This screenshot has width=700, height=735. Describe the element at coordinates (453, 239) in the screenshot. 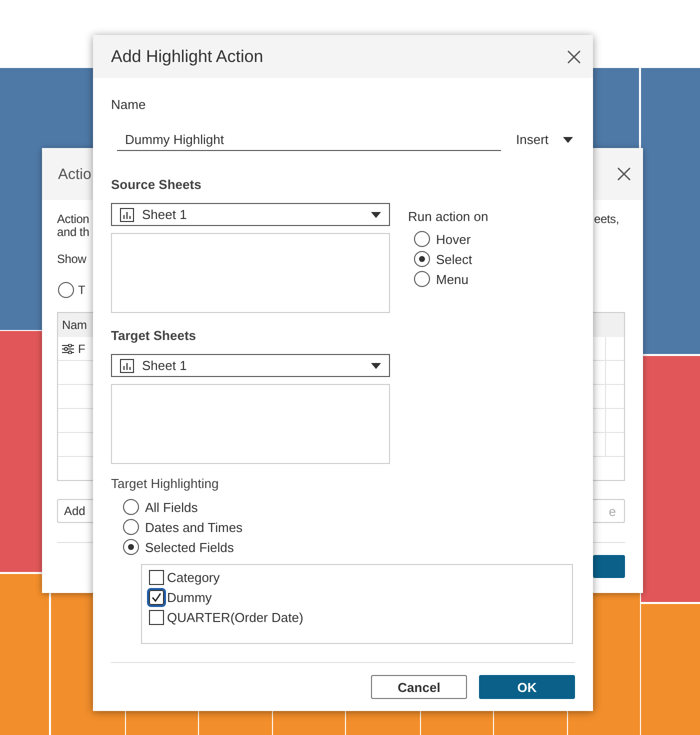

I see `radio-label: Hover` at that location.